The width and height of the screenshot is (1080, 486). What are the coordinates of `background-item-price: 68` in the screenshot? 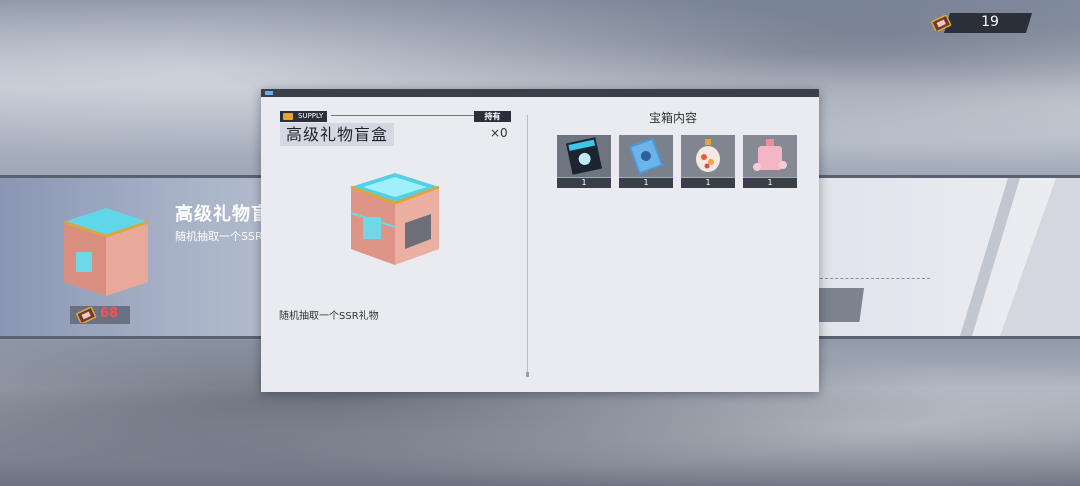 It's located at (100, 315).